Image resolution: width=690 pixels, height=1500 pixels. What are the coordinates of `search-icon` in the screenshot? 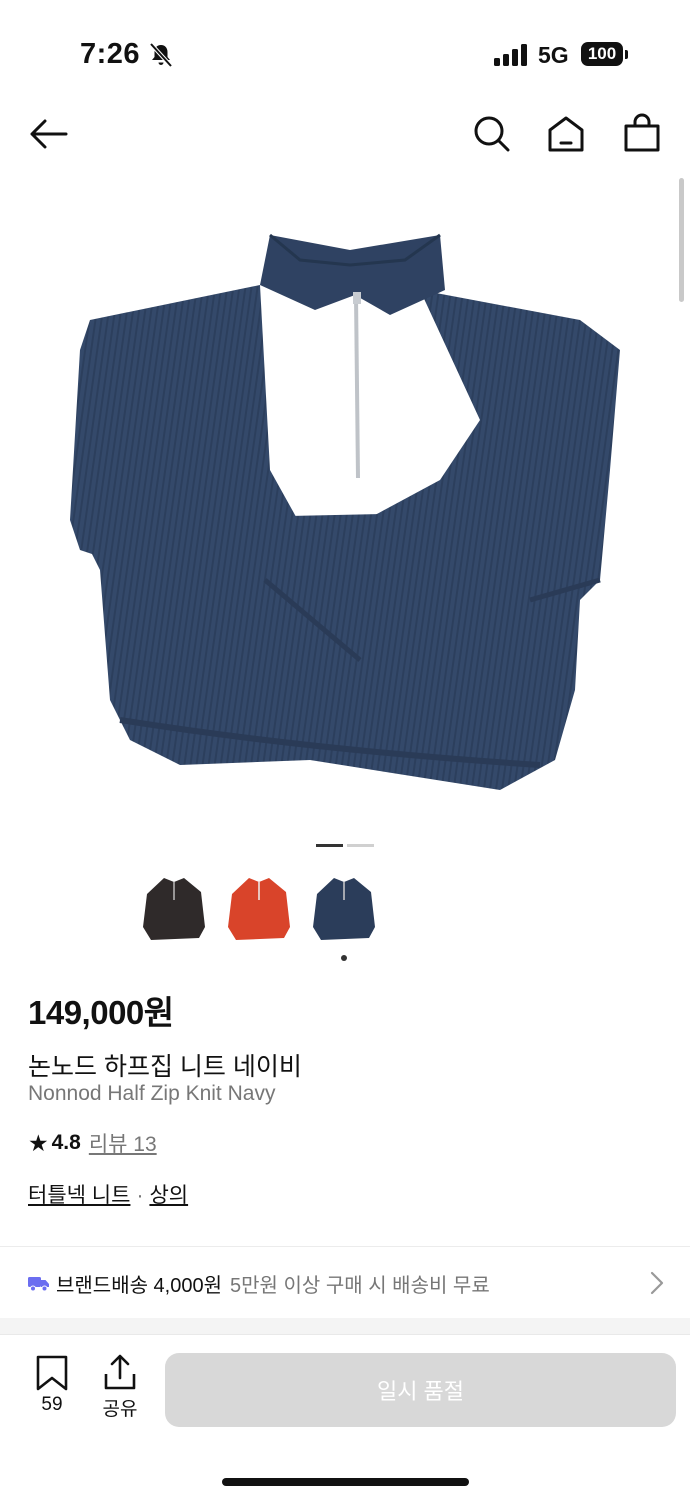 It's located at (492, 134).